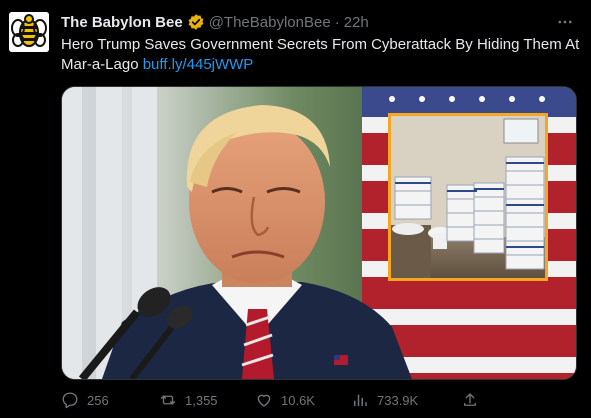 Image resolution: width=591 pixels, height=418 pixels. I want to click on retweet-button: 1,355, so click(207, 400).